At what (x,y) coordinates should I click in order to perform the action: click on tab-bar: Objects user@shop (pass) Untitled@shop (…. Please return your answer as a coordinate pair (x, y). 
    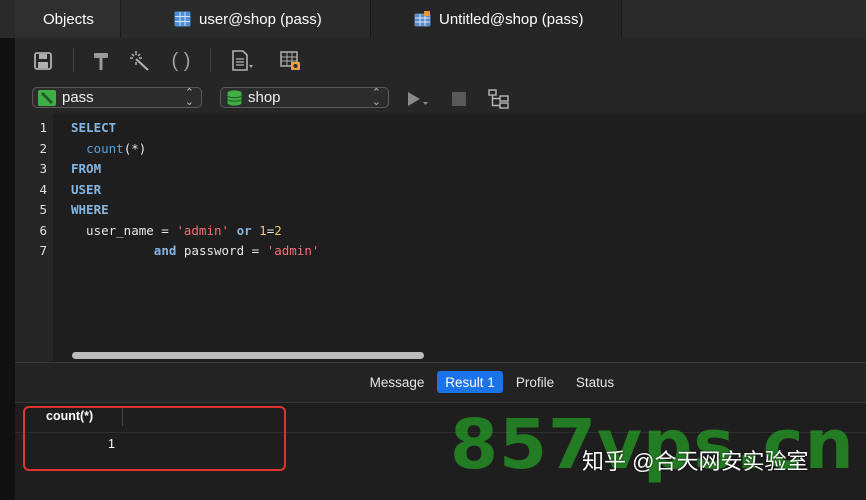
    Looking at the image, I should click on (433, 19).